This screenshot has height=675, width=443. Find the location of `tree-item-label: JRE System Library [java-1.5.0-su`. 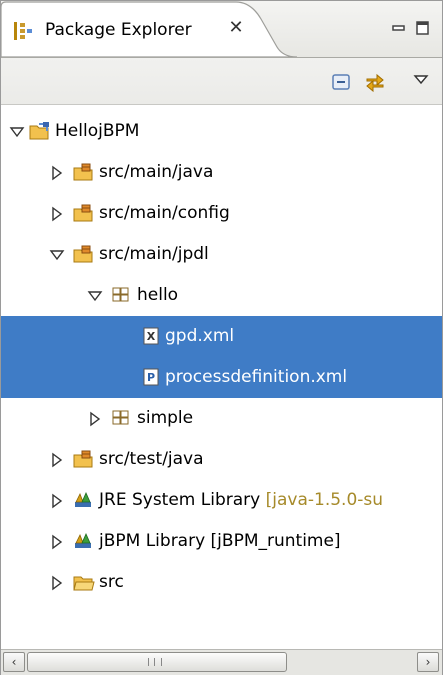

tree-item-label: JRE System Library [java-1.5.0-su is located at coordinates (241, 500).